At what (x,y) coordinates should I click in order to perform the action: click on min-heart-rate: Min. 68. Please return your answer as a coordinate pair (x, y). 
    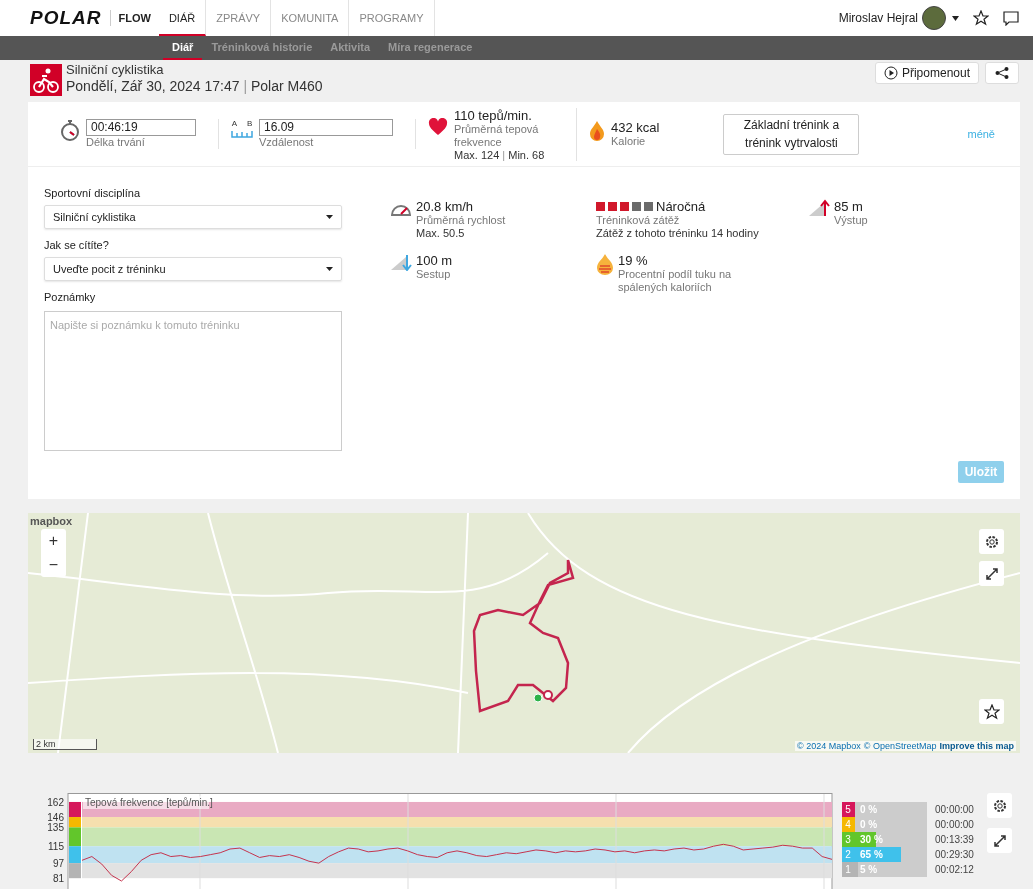
    Looking at the image, I should click on (526, 154).